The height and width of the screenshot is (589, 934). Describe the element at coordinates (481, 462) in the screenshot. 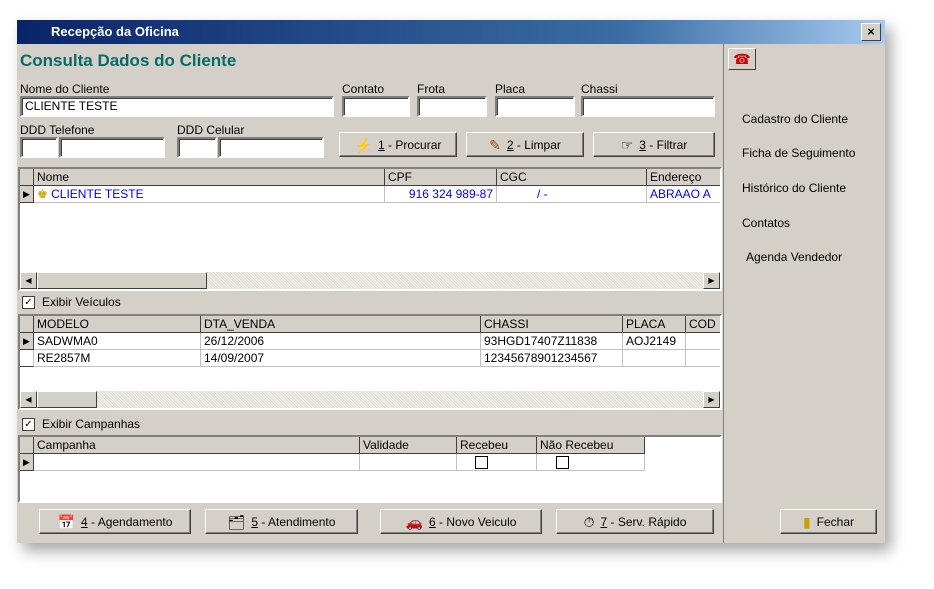

I see `recebeu-checkbox` at that location.